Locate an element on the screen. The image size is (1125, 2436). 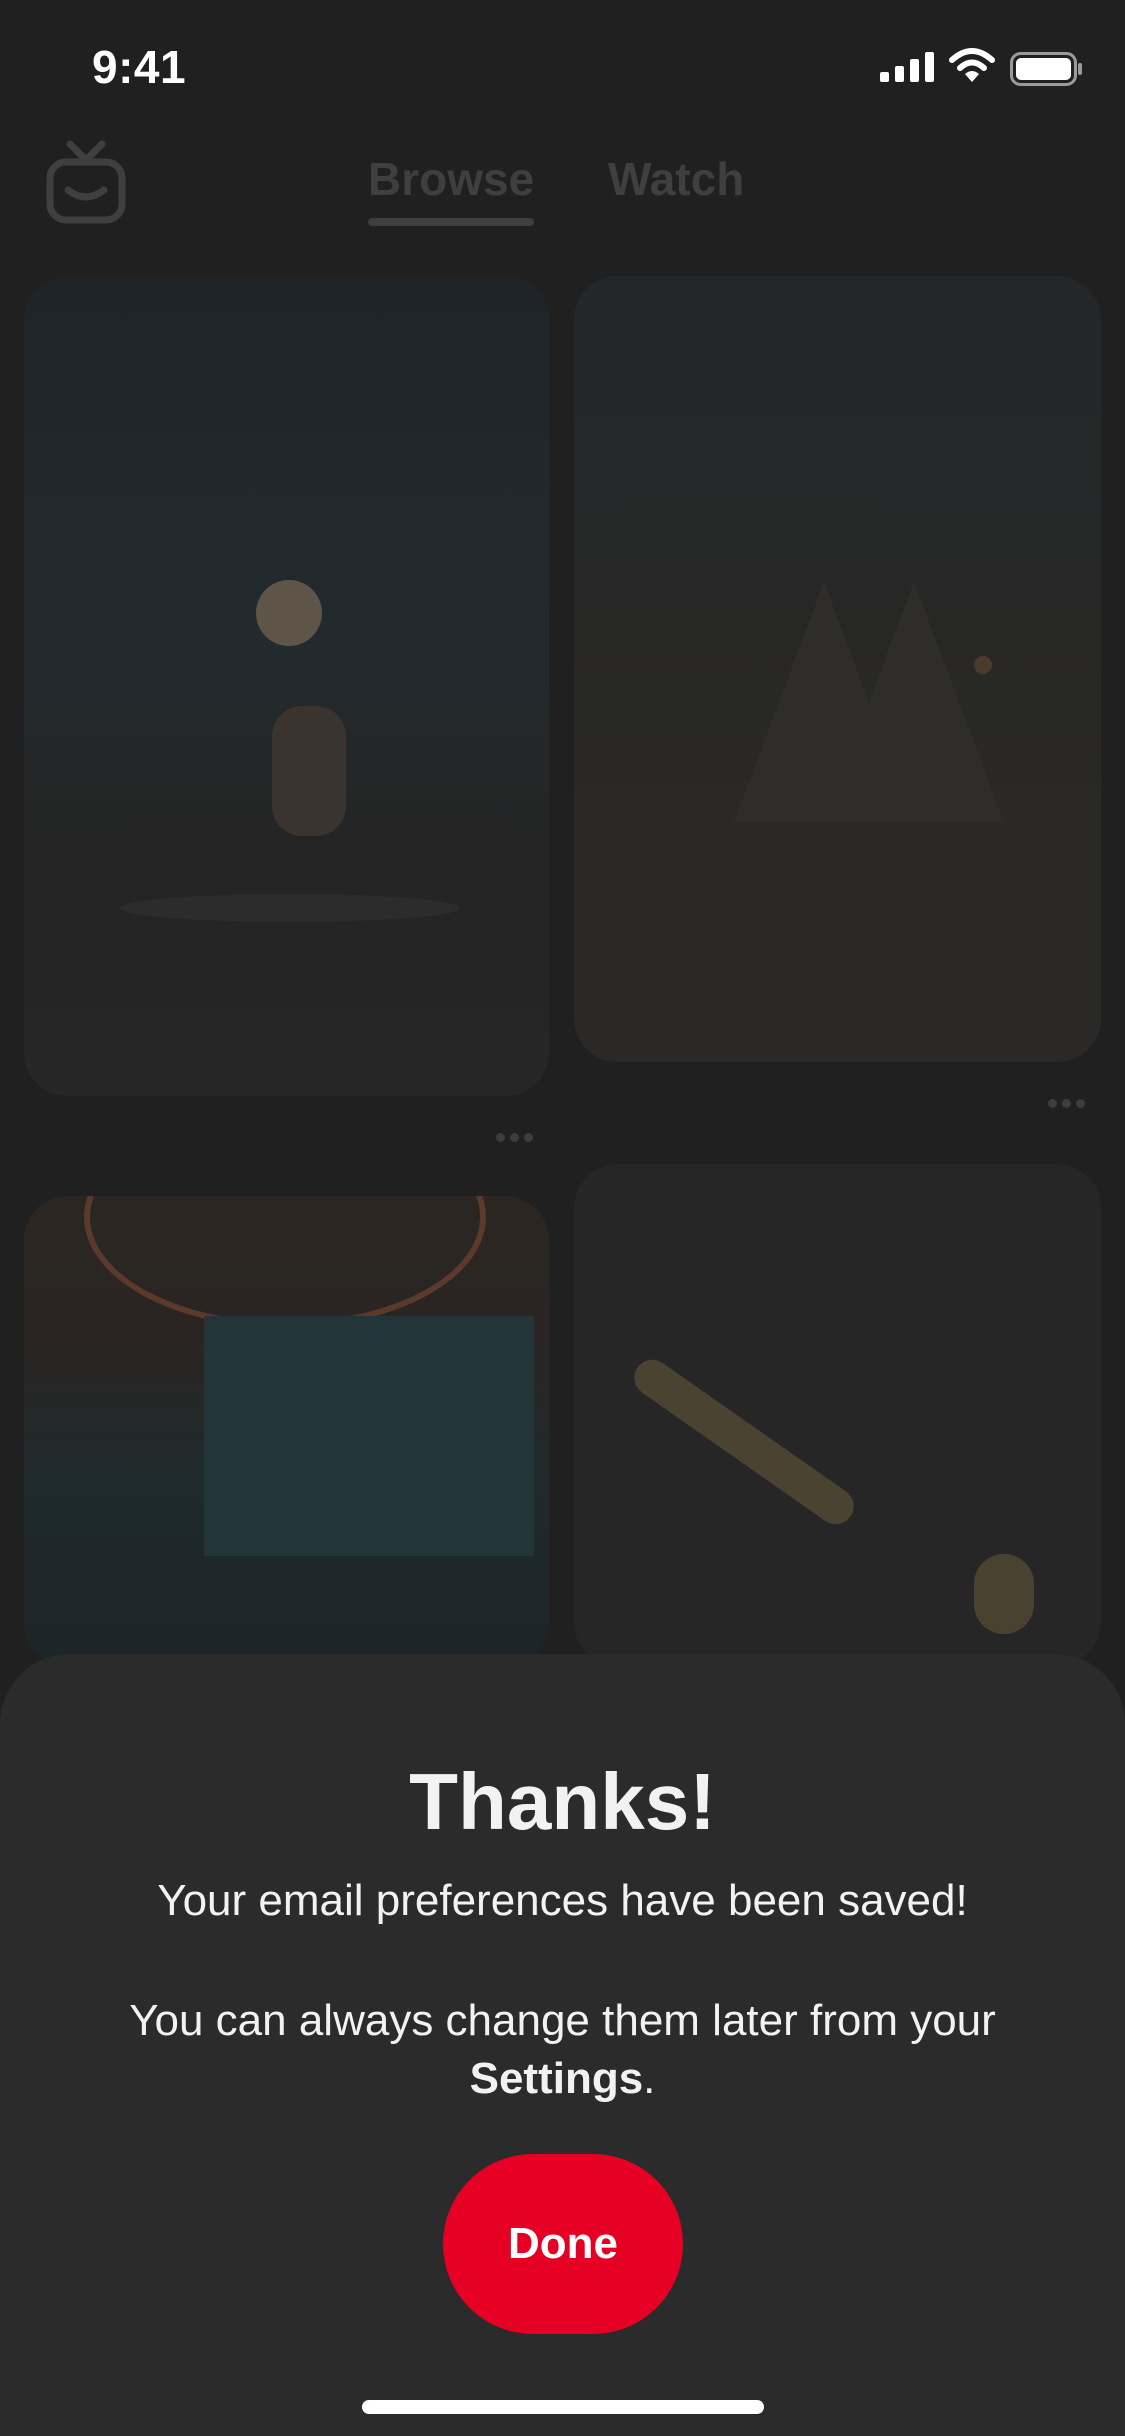
home-indicator is located at coordinates (563, 2407).